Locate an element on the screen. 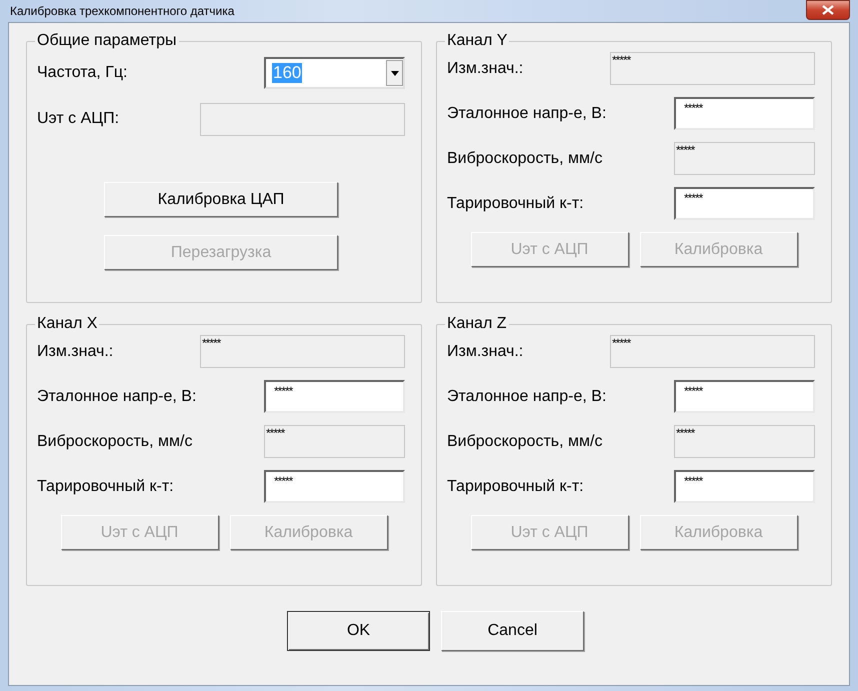 The image size is (858, 691). cancel-button: Cancel is located at coordinates (512, 631).